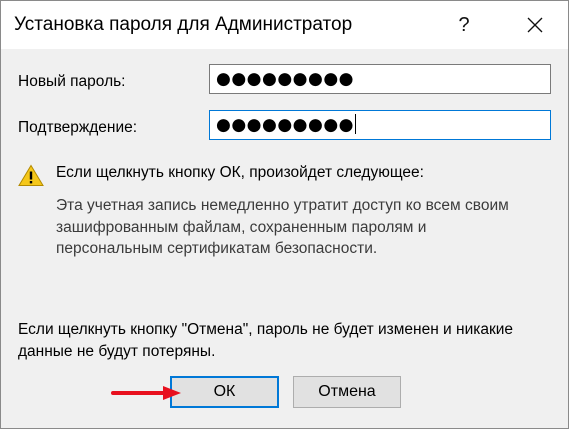 The height and width of the screenshot is (429, 569). Describe the element at coordinates (285, 79) in the screenshot. I see `new-password-value: ●●●●●●●●●` at that location.